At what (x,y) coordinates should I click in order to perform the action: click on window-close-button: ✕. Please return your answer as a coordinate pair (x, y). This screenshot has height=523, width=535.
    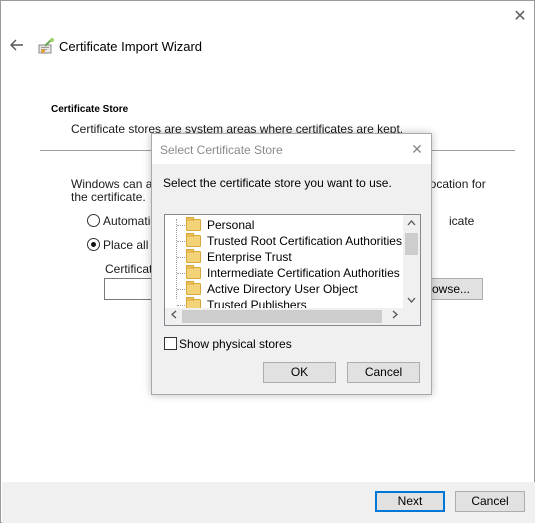
    Looking at the image, I should click on (520, 17).